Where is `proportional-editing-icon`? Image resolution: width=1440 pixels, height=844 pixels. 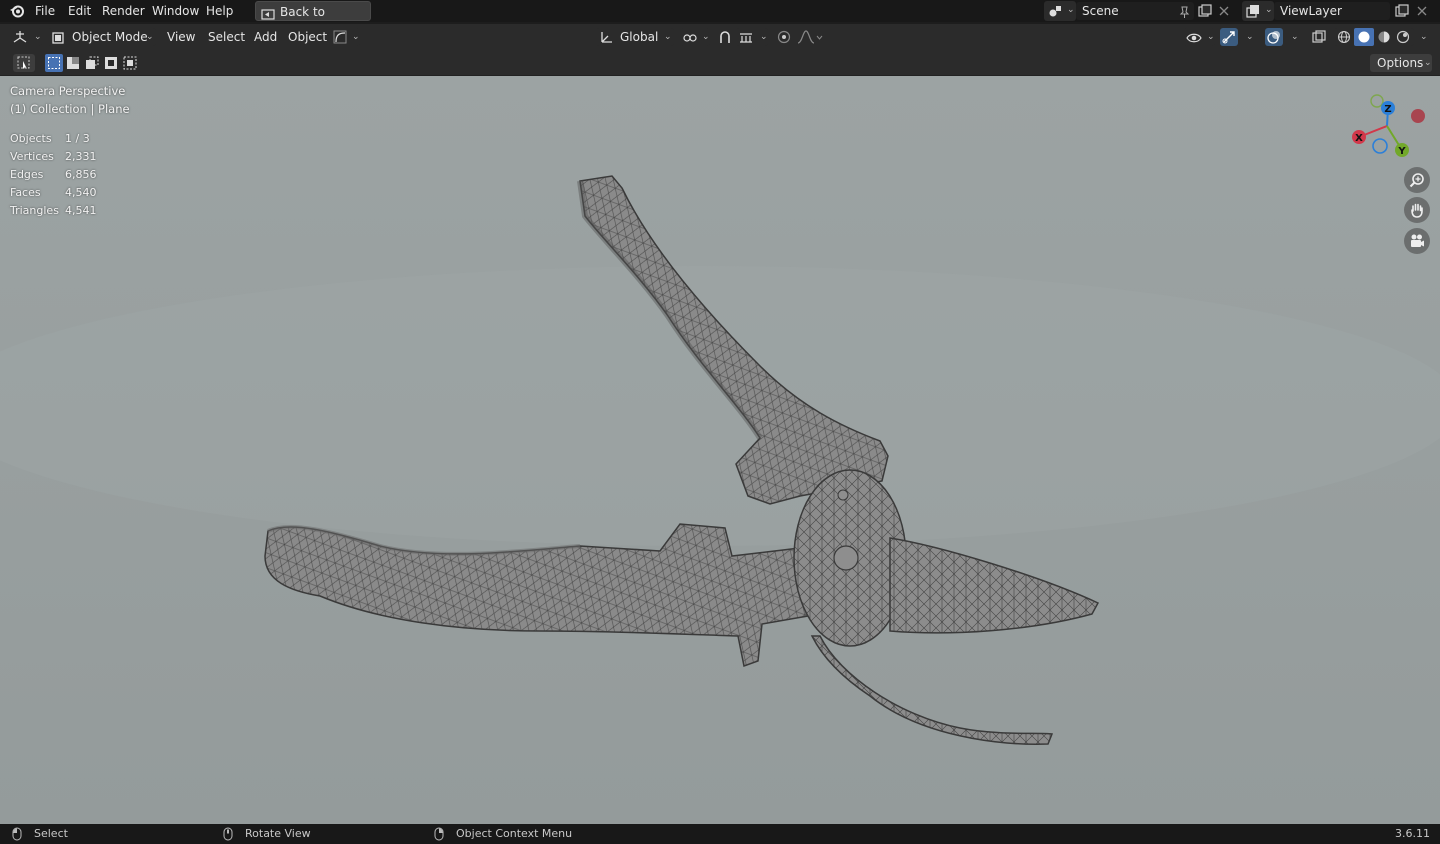
proportional-editing-icon is located at coordinates (784, 37).